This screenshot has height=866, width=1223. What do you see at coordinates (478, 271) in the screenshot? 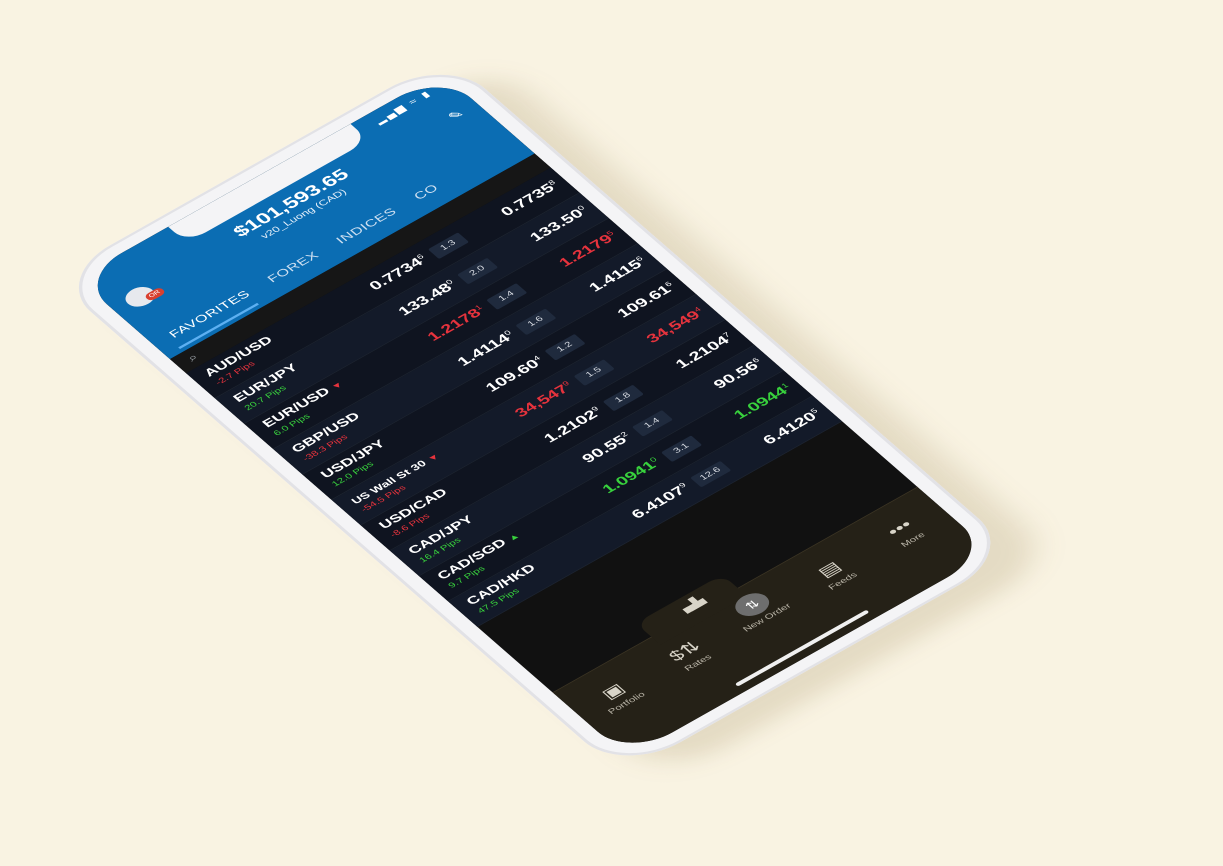
I see `spread-badge: 2.0` at bounding box center [478, 271].